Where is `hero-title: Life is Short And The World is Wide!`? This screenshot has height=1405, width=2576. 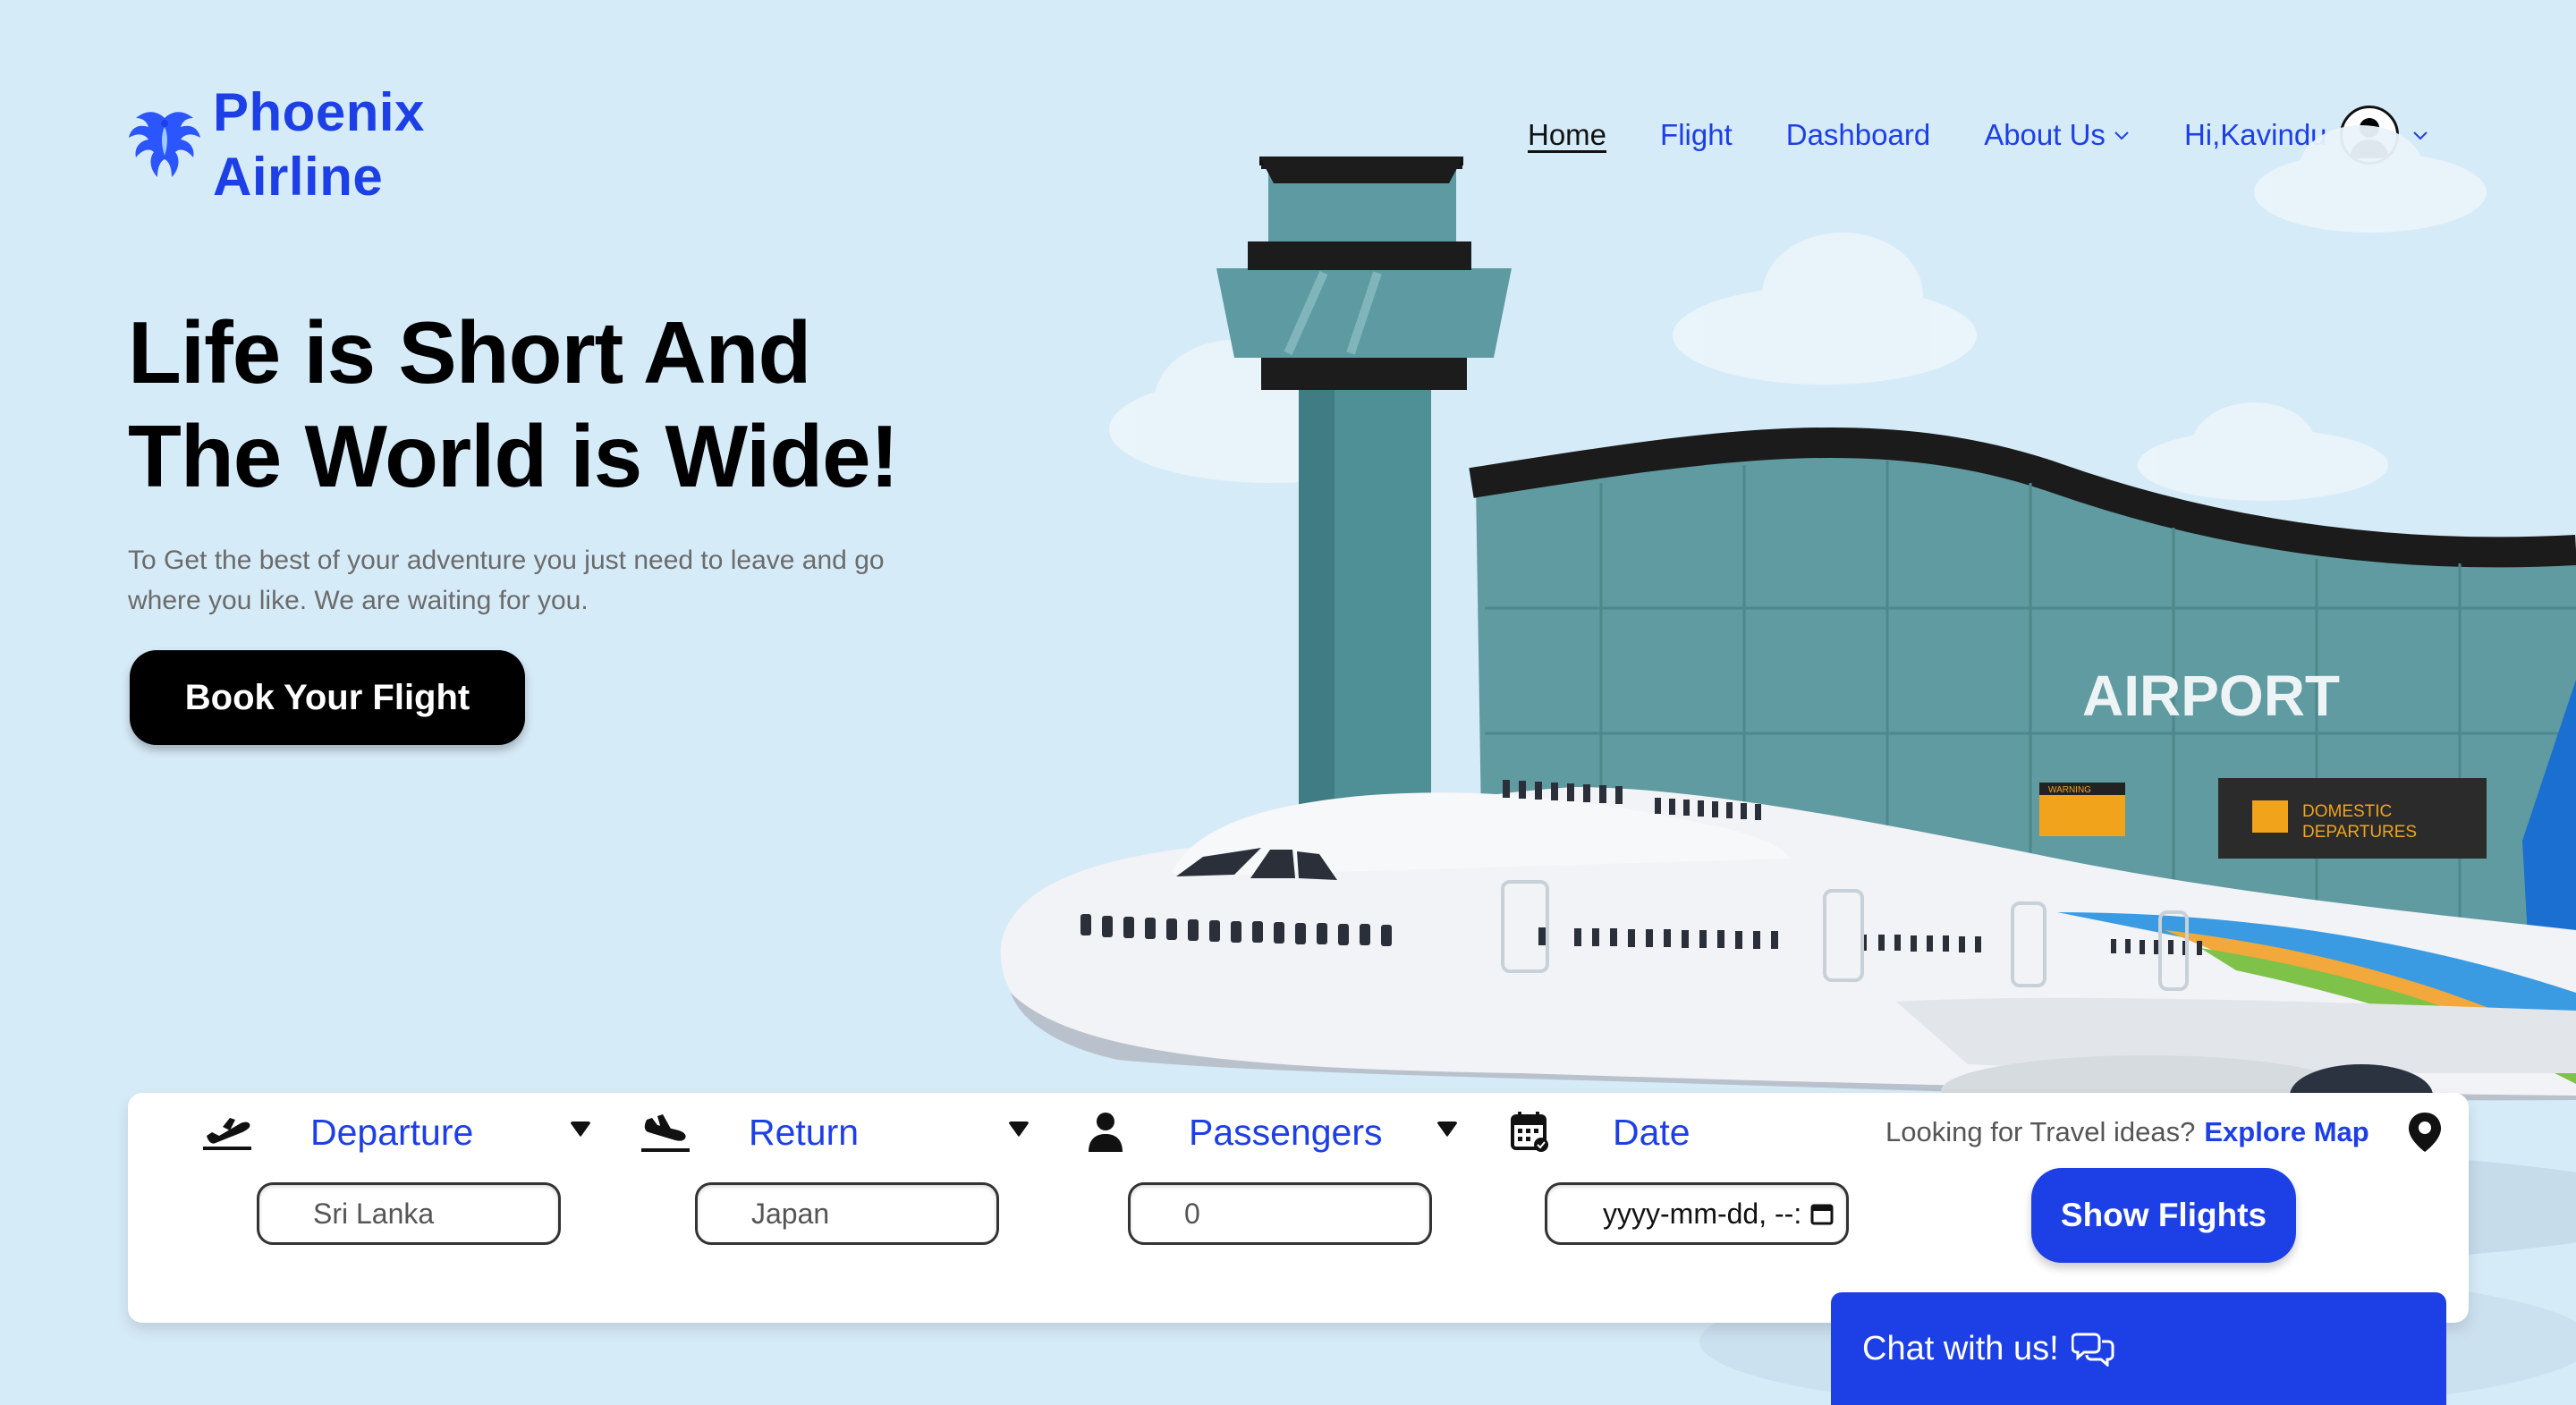 hero-title: Life is Short And The World is Wide! is located at coordinates (513, 404).